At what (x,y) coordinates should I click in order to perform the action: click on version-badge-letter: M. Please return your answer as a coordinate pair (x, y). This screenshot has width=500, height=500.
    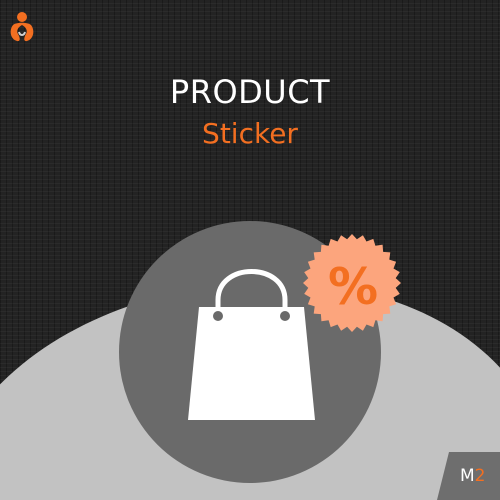
    Looking at the image, I should click on (467, 476).